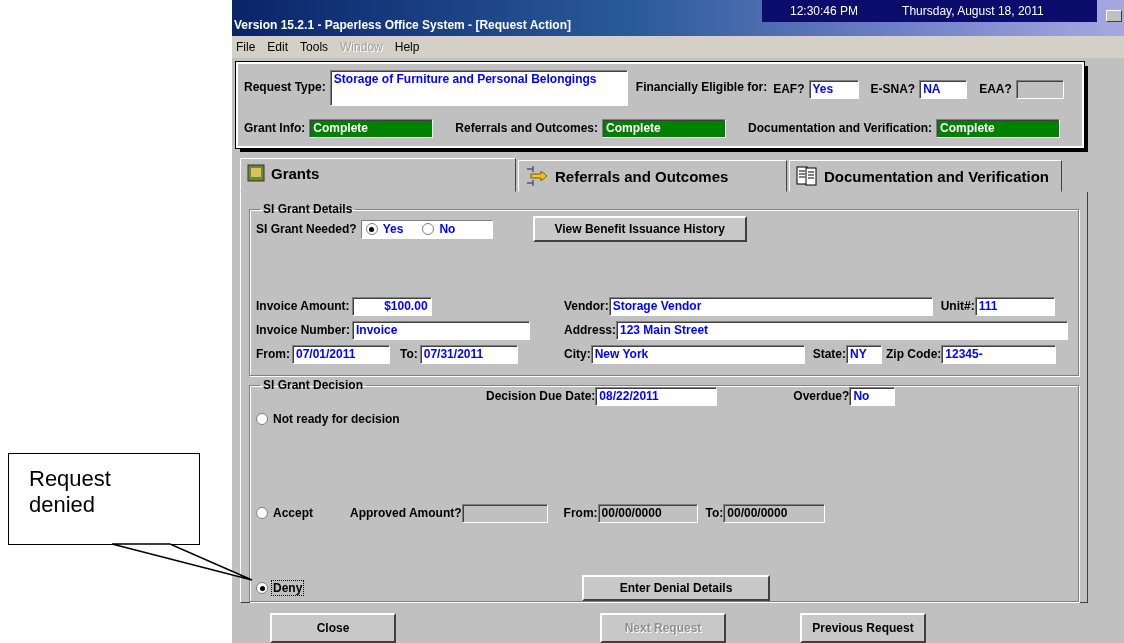 The image size is (1124, 643). I want to click on text-field: 07/01/2011, so click(341, 354).